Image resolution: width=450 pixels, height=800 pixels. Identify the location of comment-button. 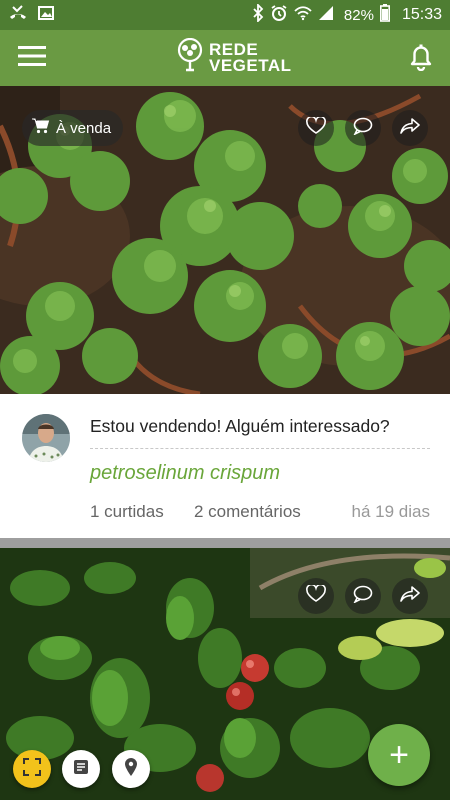
(363, 128).